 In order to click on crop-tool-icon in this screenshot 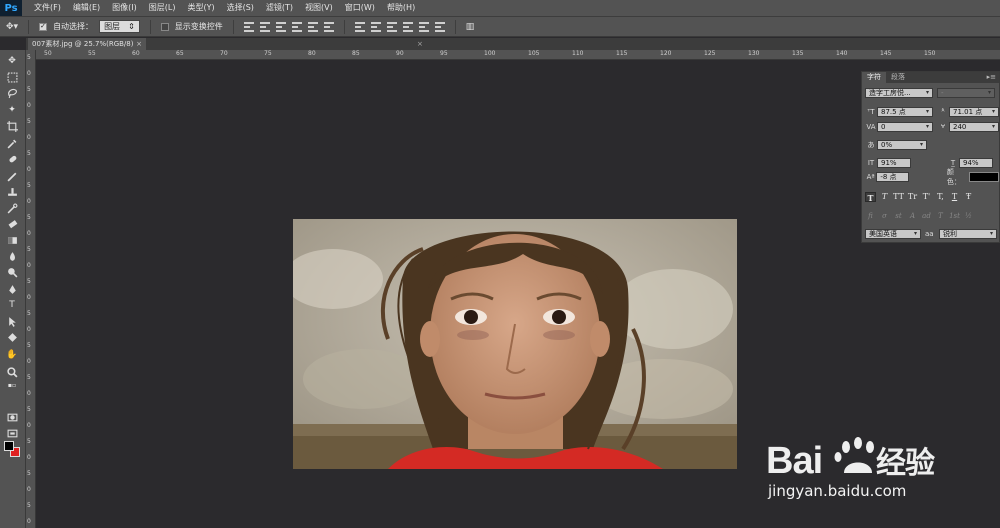, I will do `click(12, 126)`.